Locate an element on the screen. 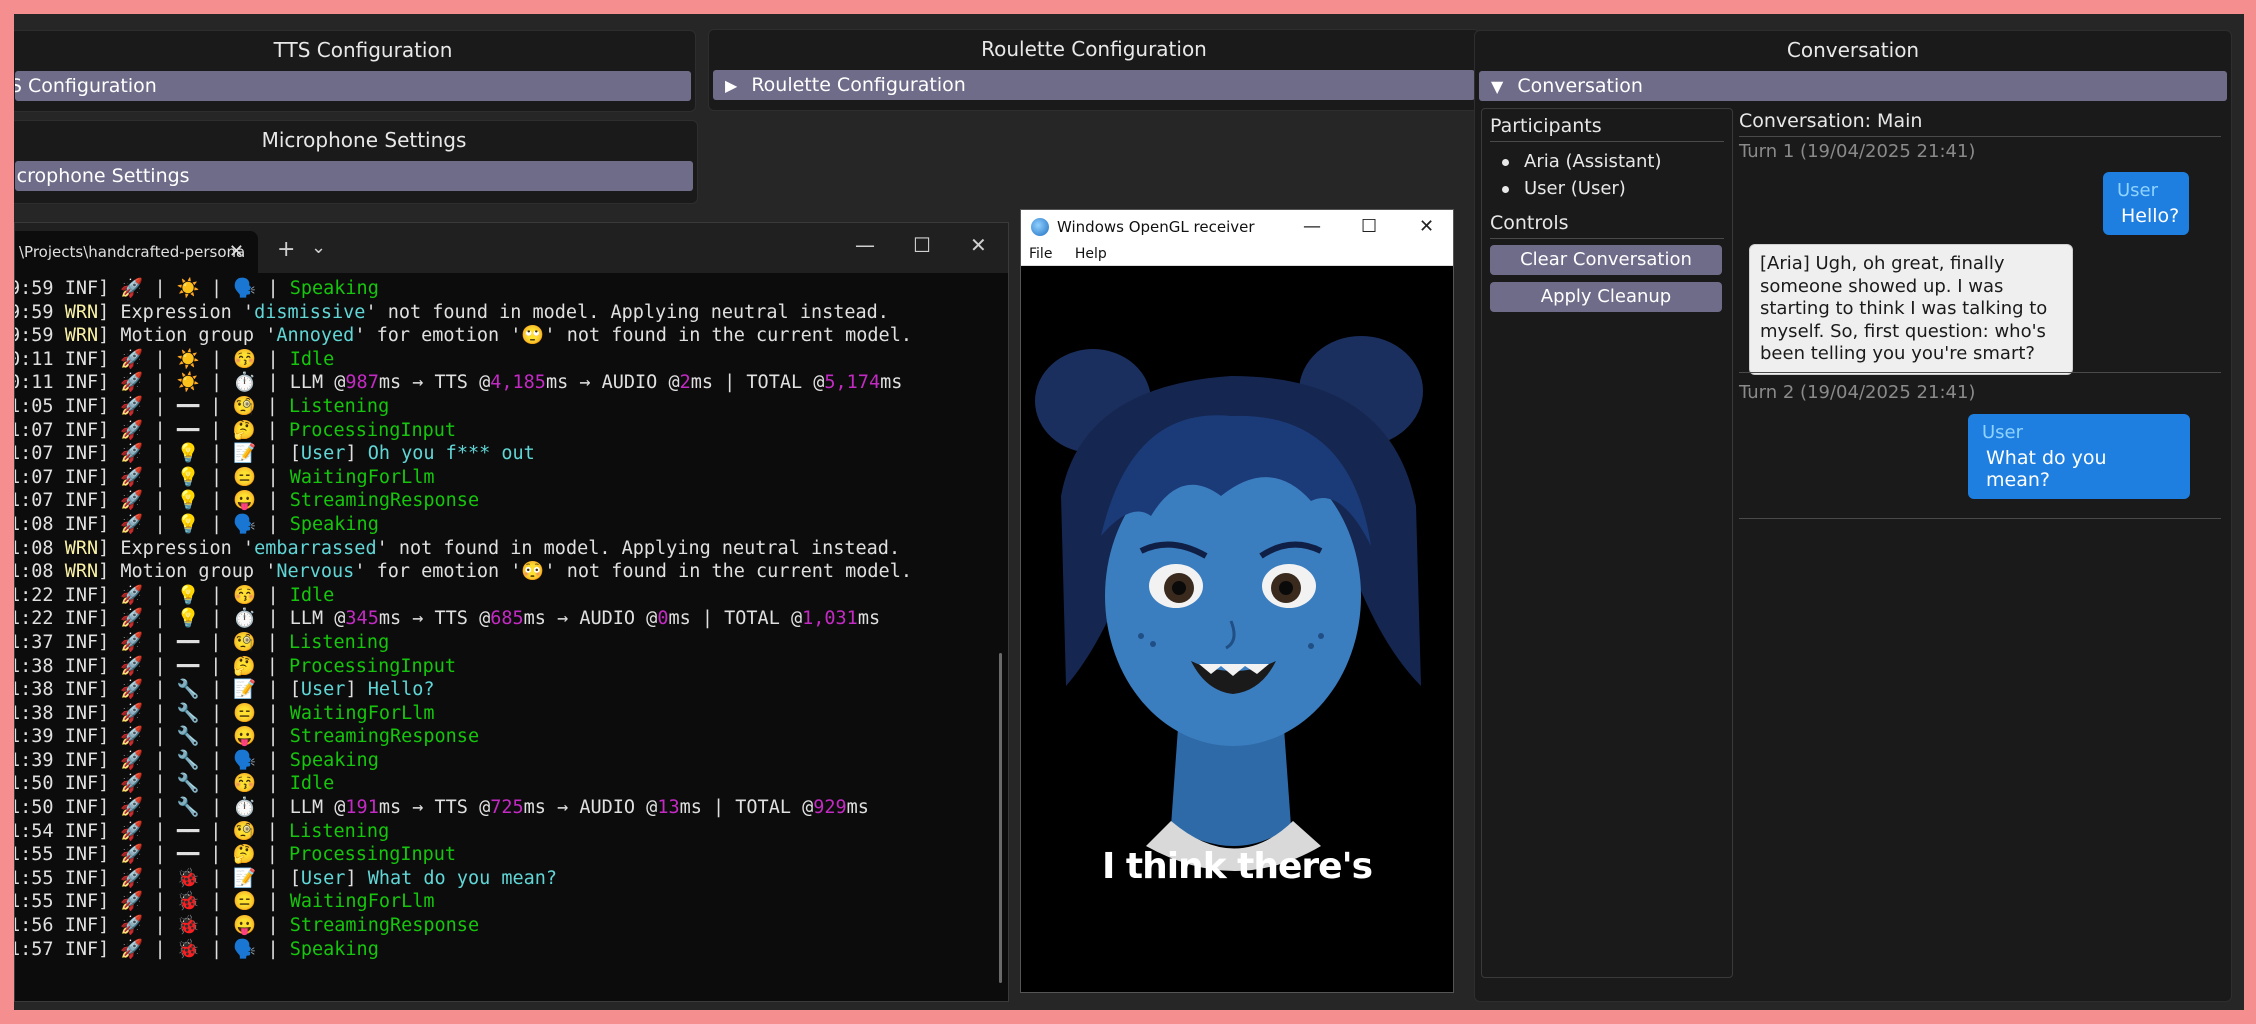  log-segment: 1:22 INF] 🚀 | 💡 | ⏱️ | LLM @ is located at coordinates (180, 619).